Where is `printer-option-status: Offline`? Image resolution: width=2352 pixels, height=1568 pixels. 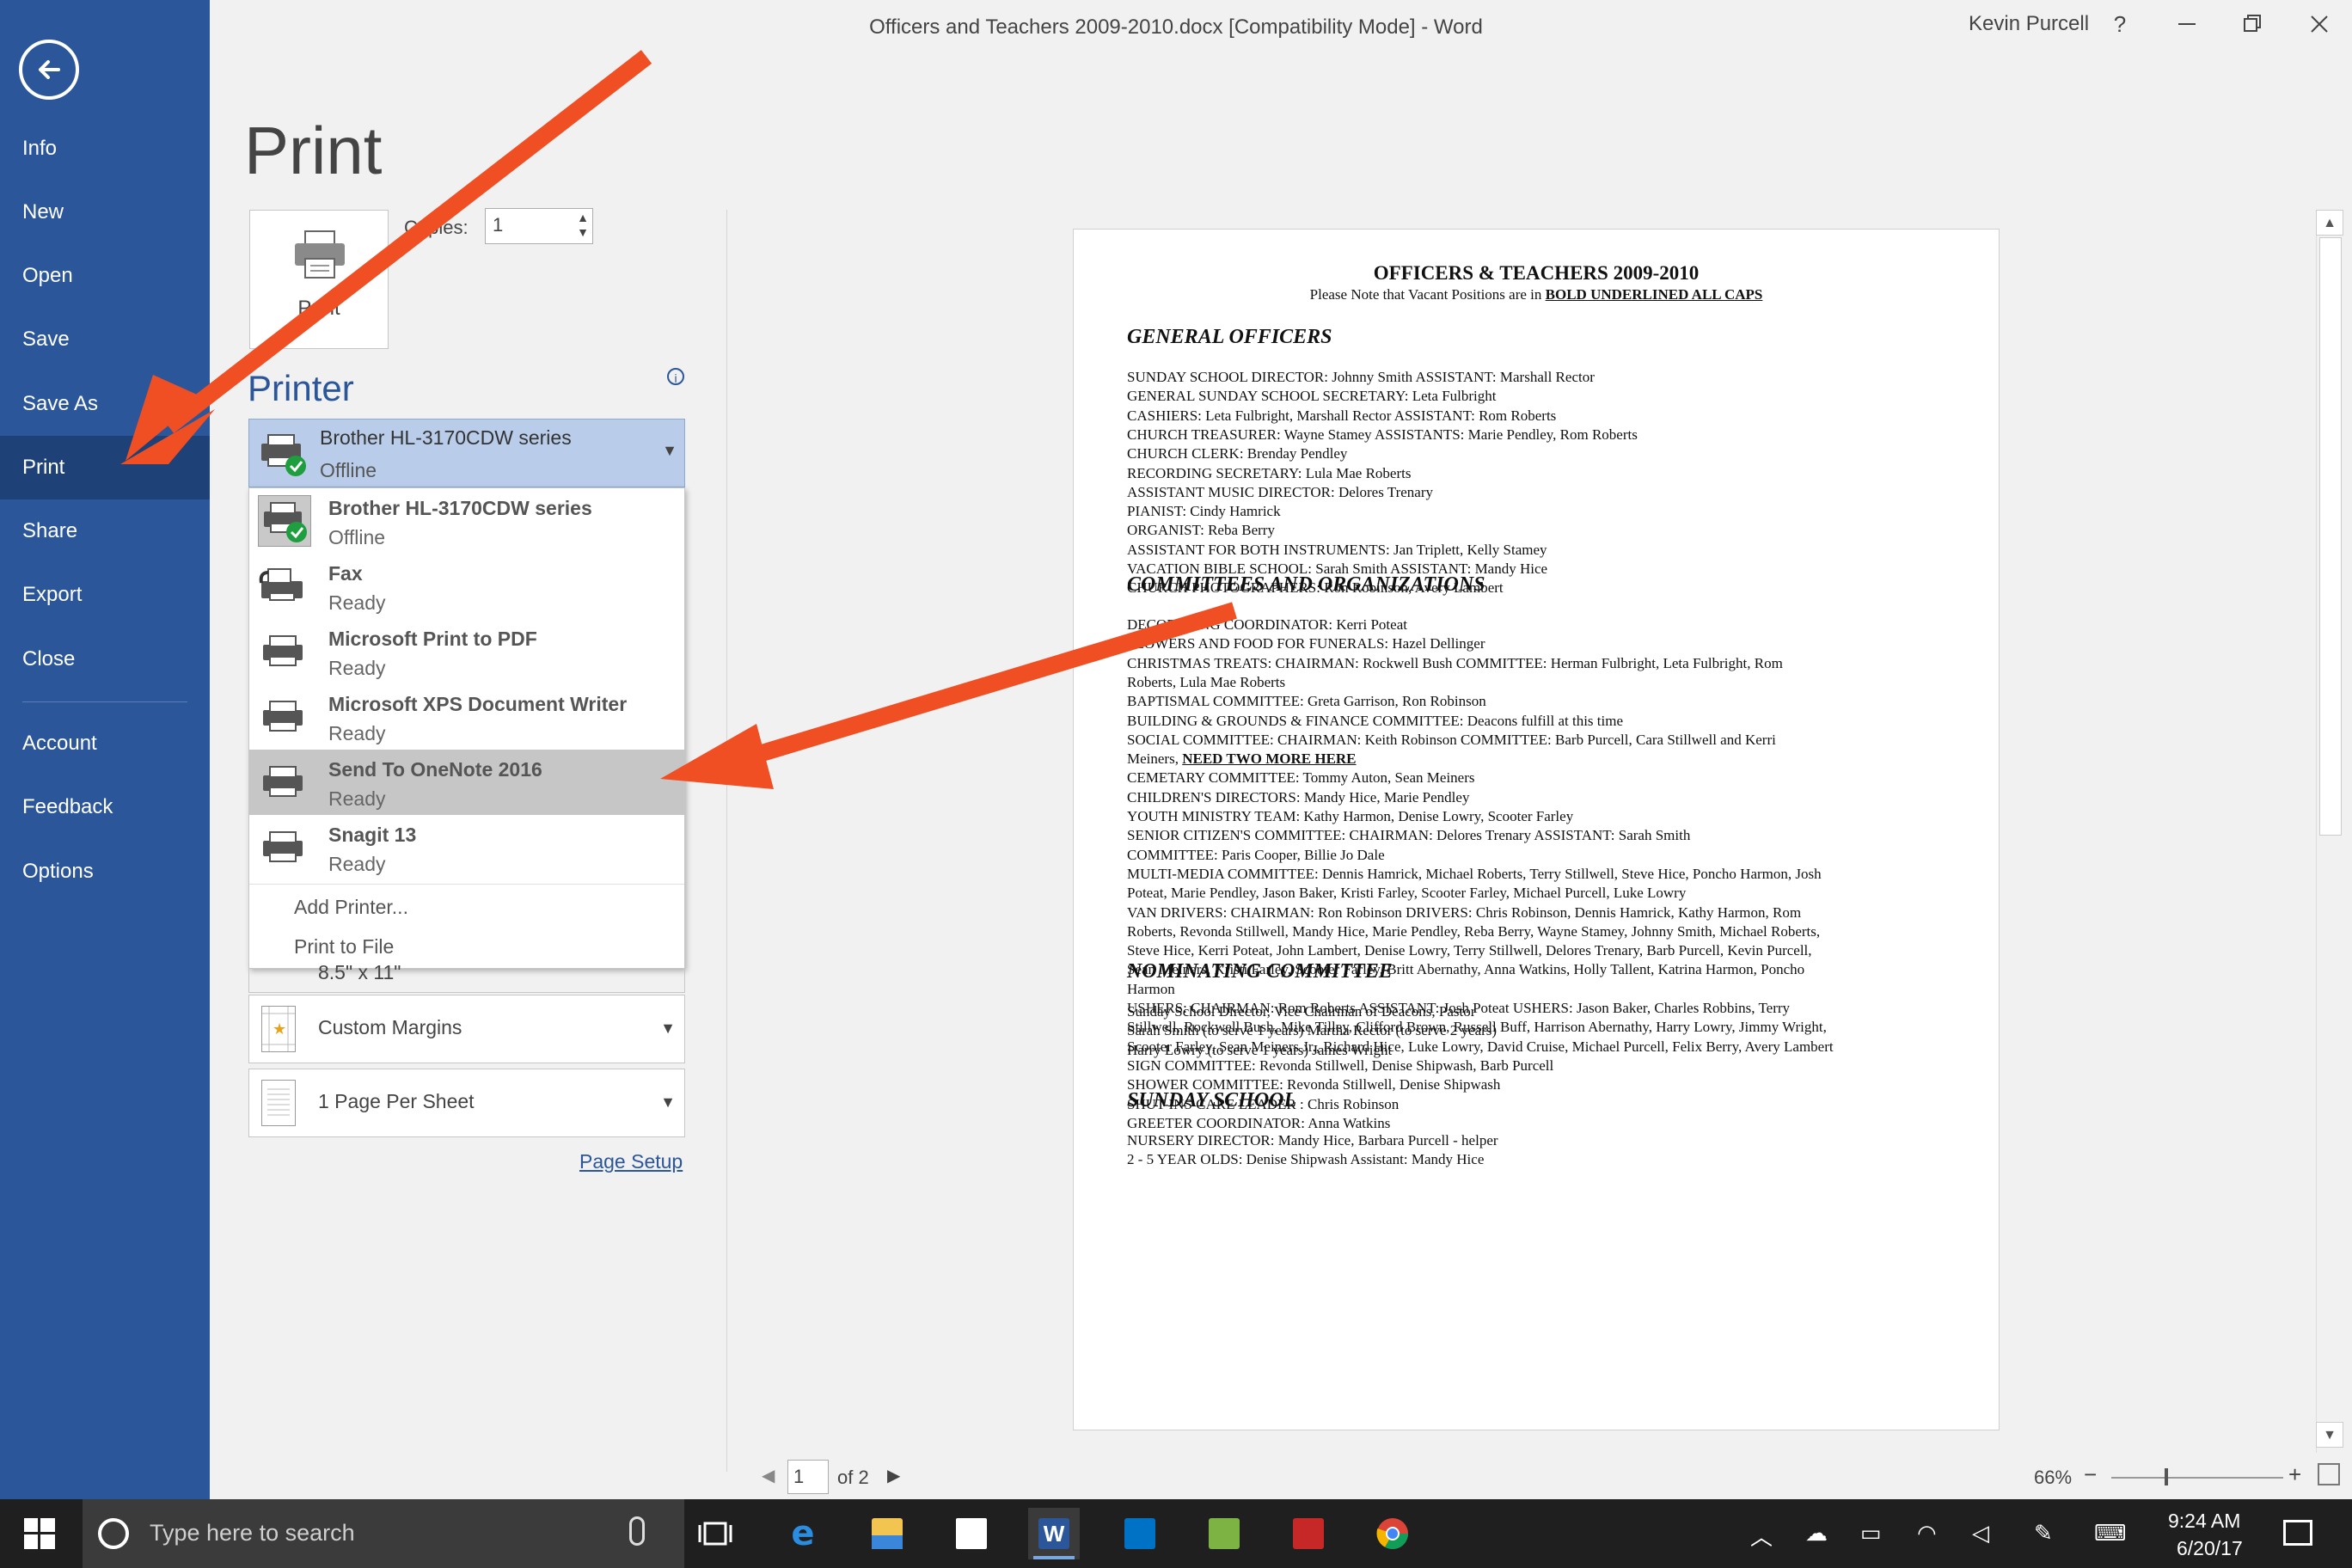
printer-option-status: Offline is located at coordinates (357, 537).